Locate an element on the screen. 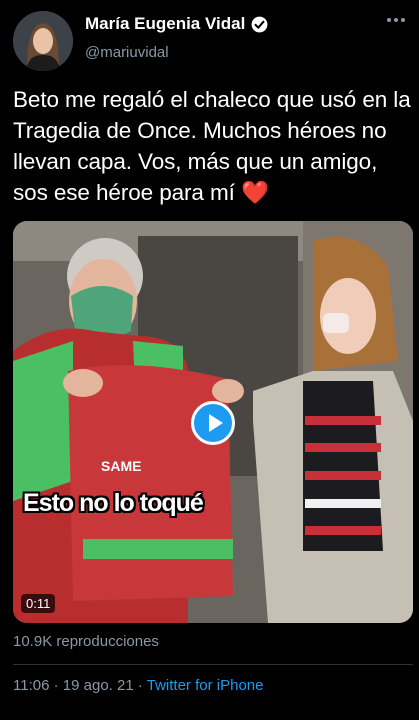 The image size is (419, 720). avatar is located at coordinates (43, 41).